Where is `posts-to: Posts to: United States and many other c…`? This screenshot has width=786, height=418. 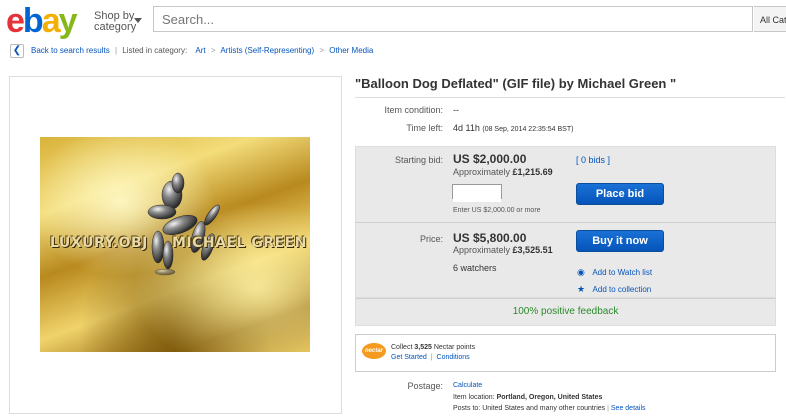 posts-to: Posts to: United States and many other c… is located at coordinates (549, 408).